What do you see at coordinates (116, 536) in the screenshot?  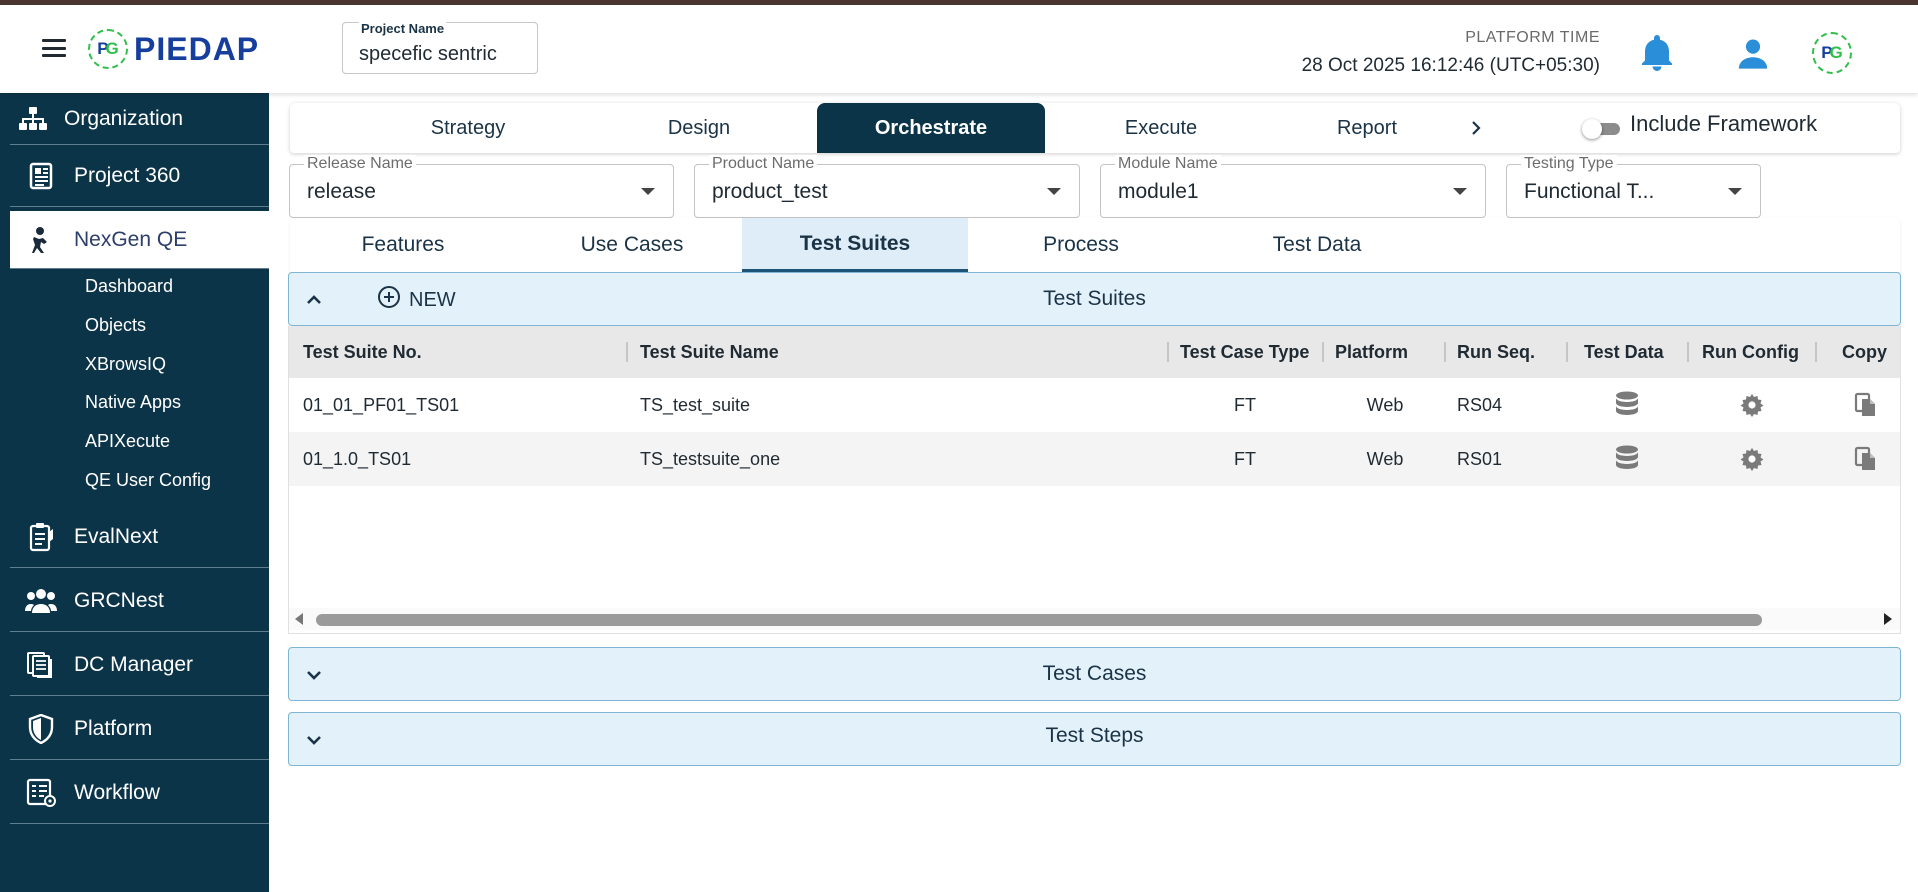 I see `sidebar-item-label: EvalNext` at bounding box center [116, 536].